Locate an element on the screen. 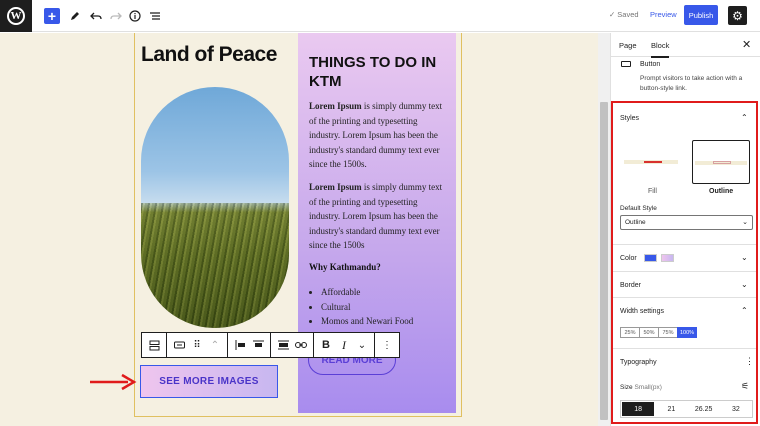  block-options-button: ⋮ is located at coordinates (387, 345).